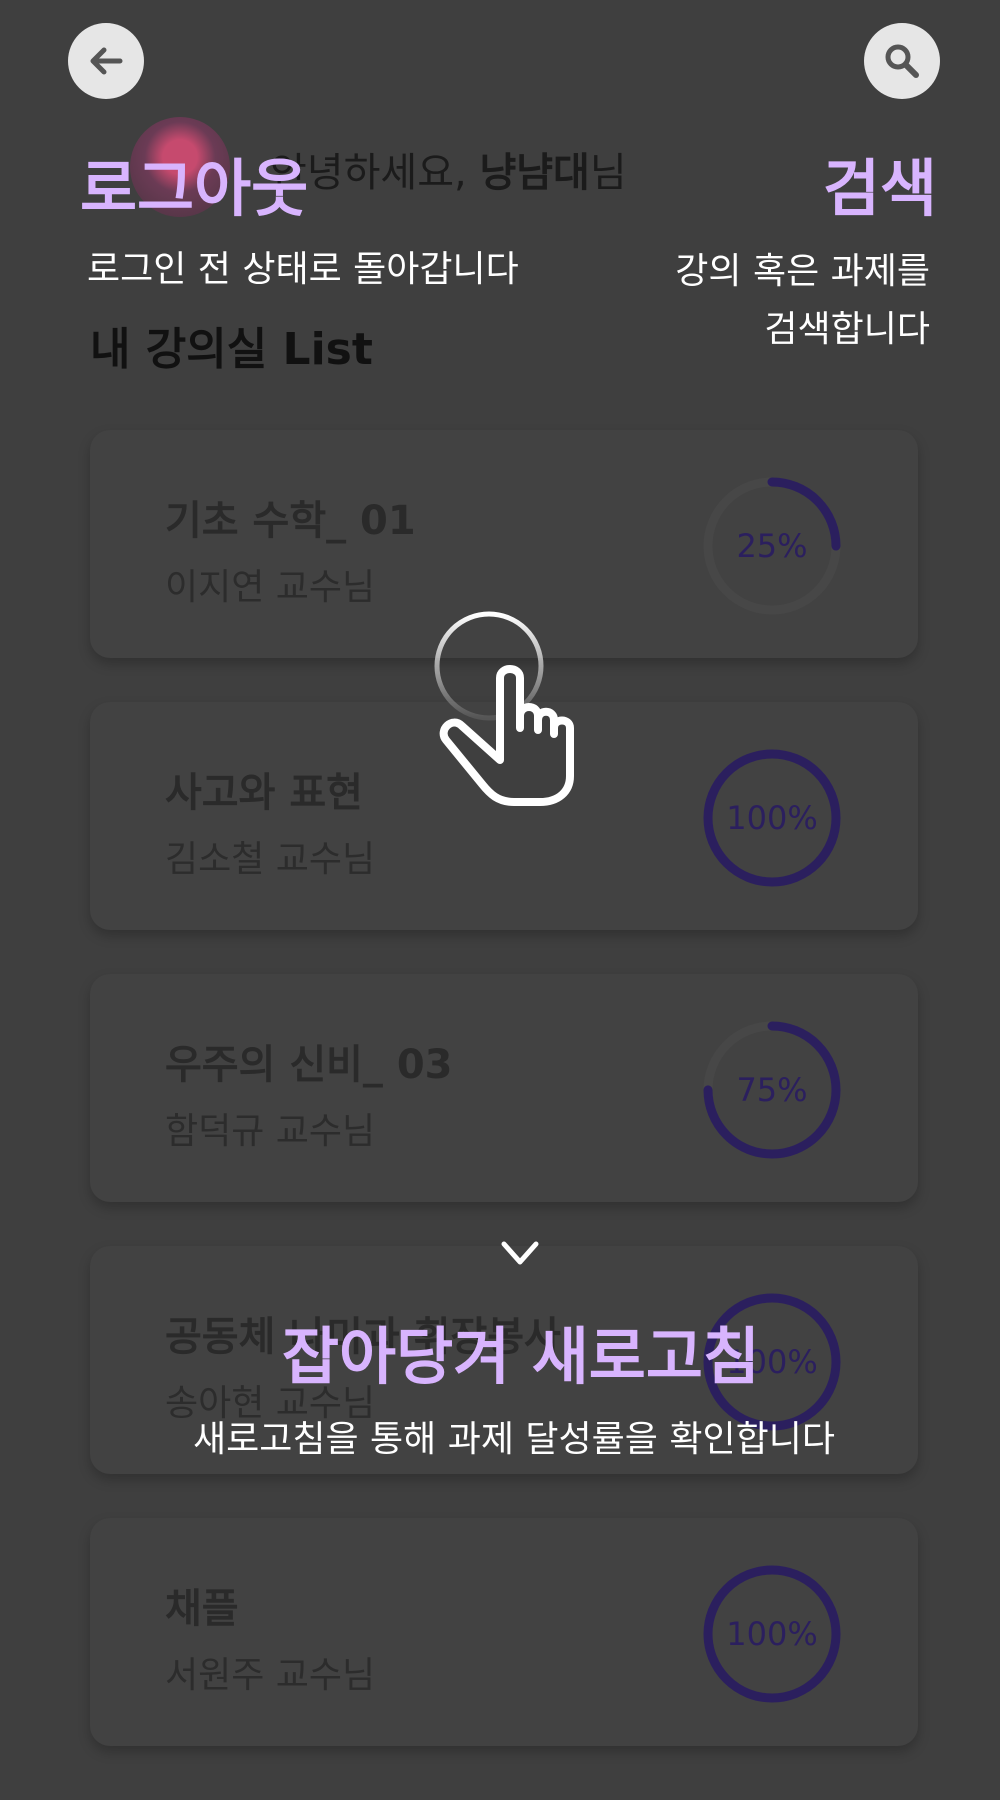 The height and width of the screenshot is (1800, 1000). I want to click on search-button, so click(902, 61).